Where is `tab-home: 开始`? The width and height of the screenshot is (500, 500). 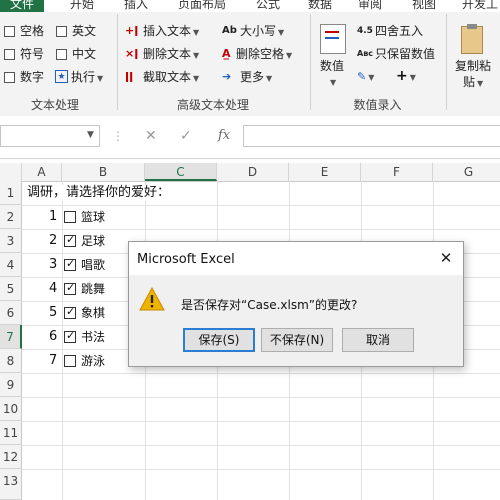
tab-home: 开始 is located at coordinates (82, 6).